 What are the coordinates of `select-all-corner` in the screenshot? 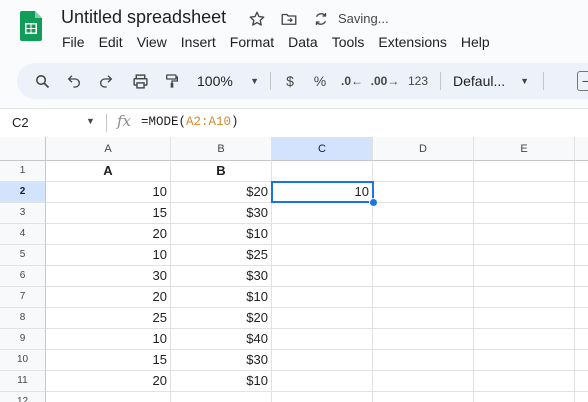 It's located at (23, 149).